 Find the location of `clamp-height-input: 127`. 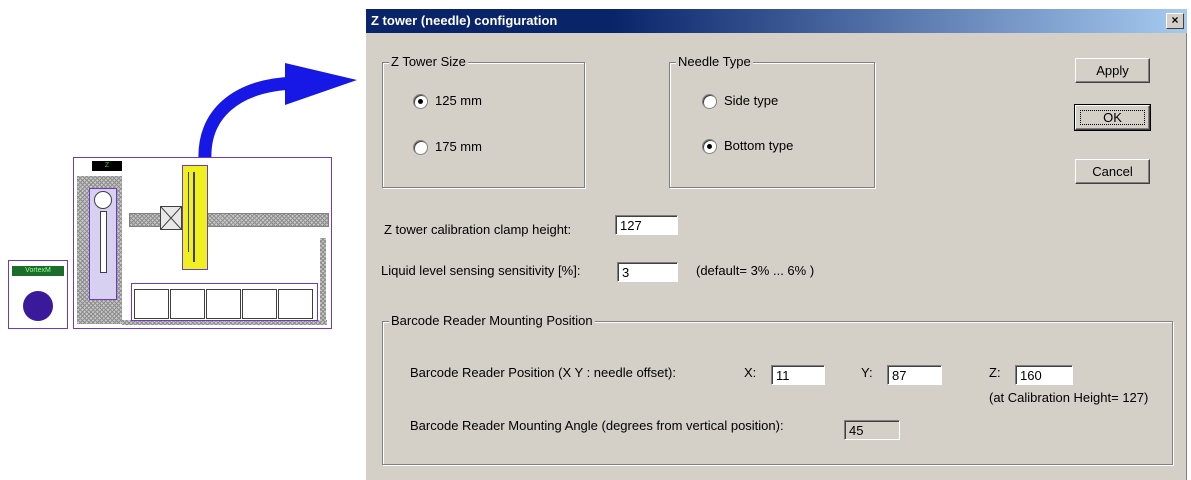

clamp-height-input: 127 is located at coordinates (646, 225).